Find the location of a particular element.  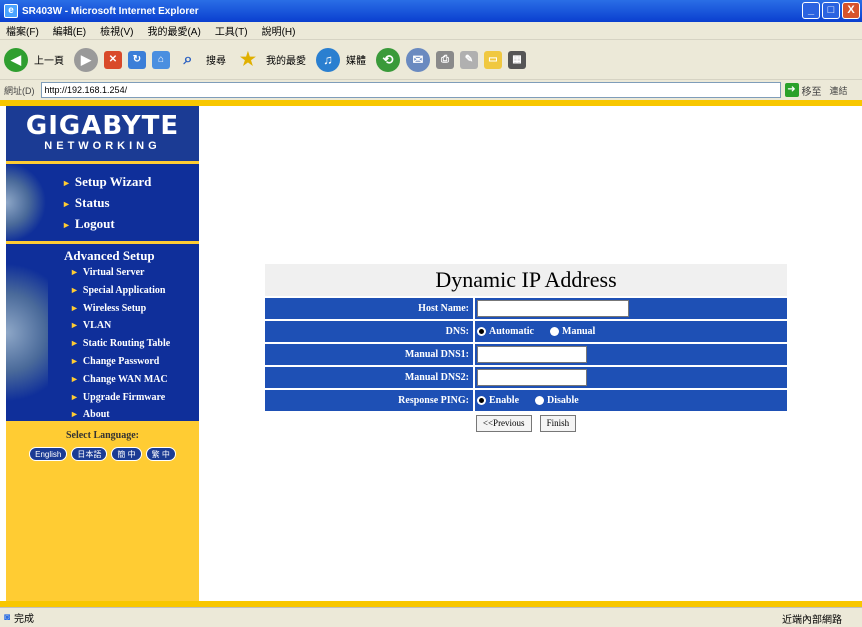

ie-icon: e is located at coordinates (11, 11).